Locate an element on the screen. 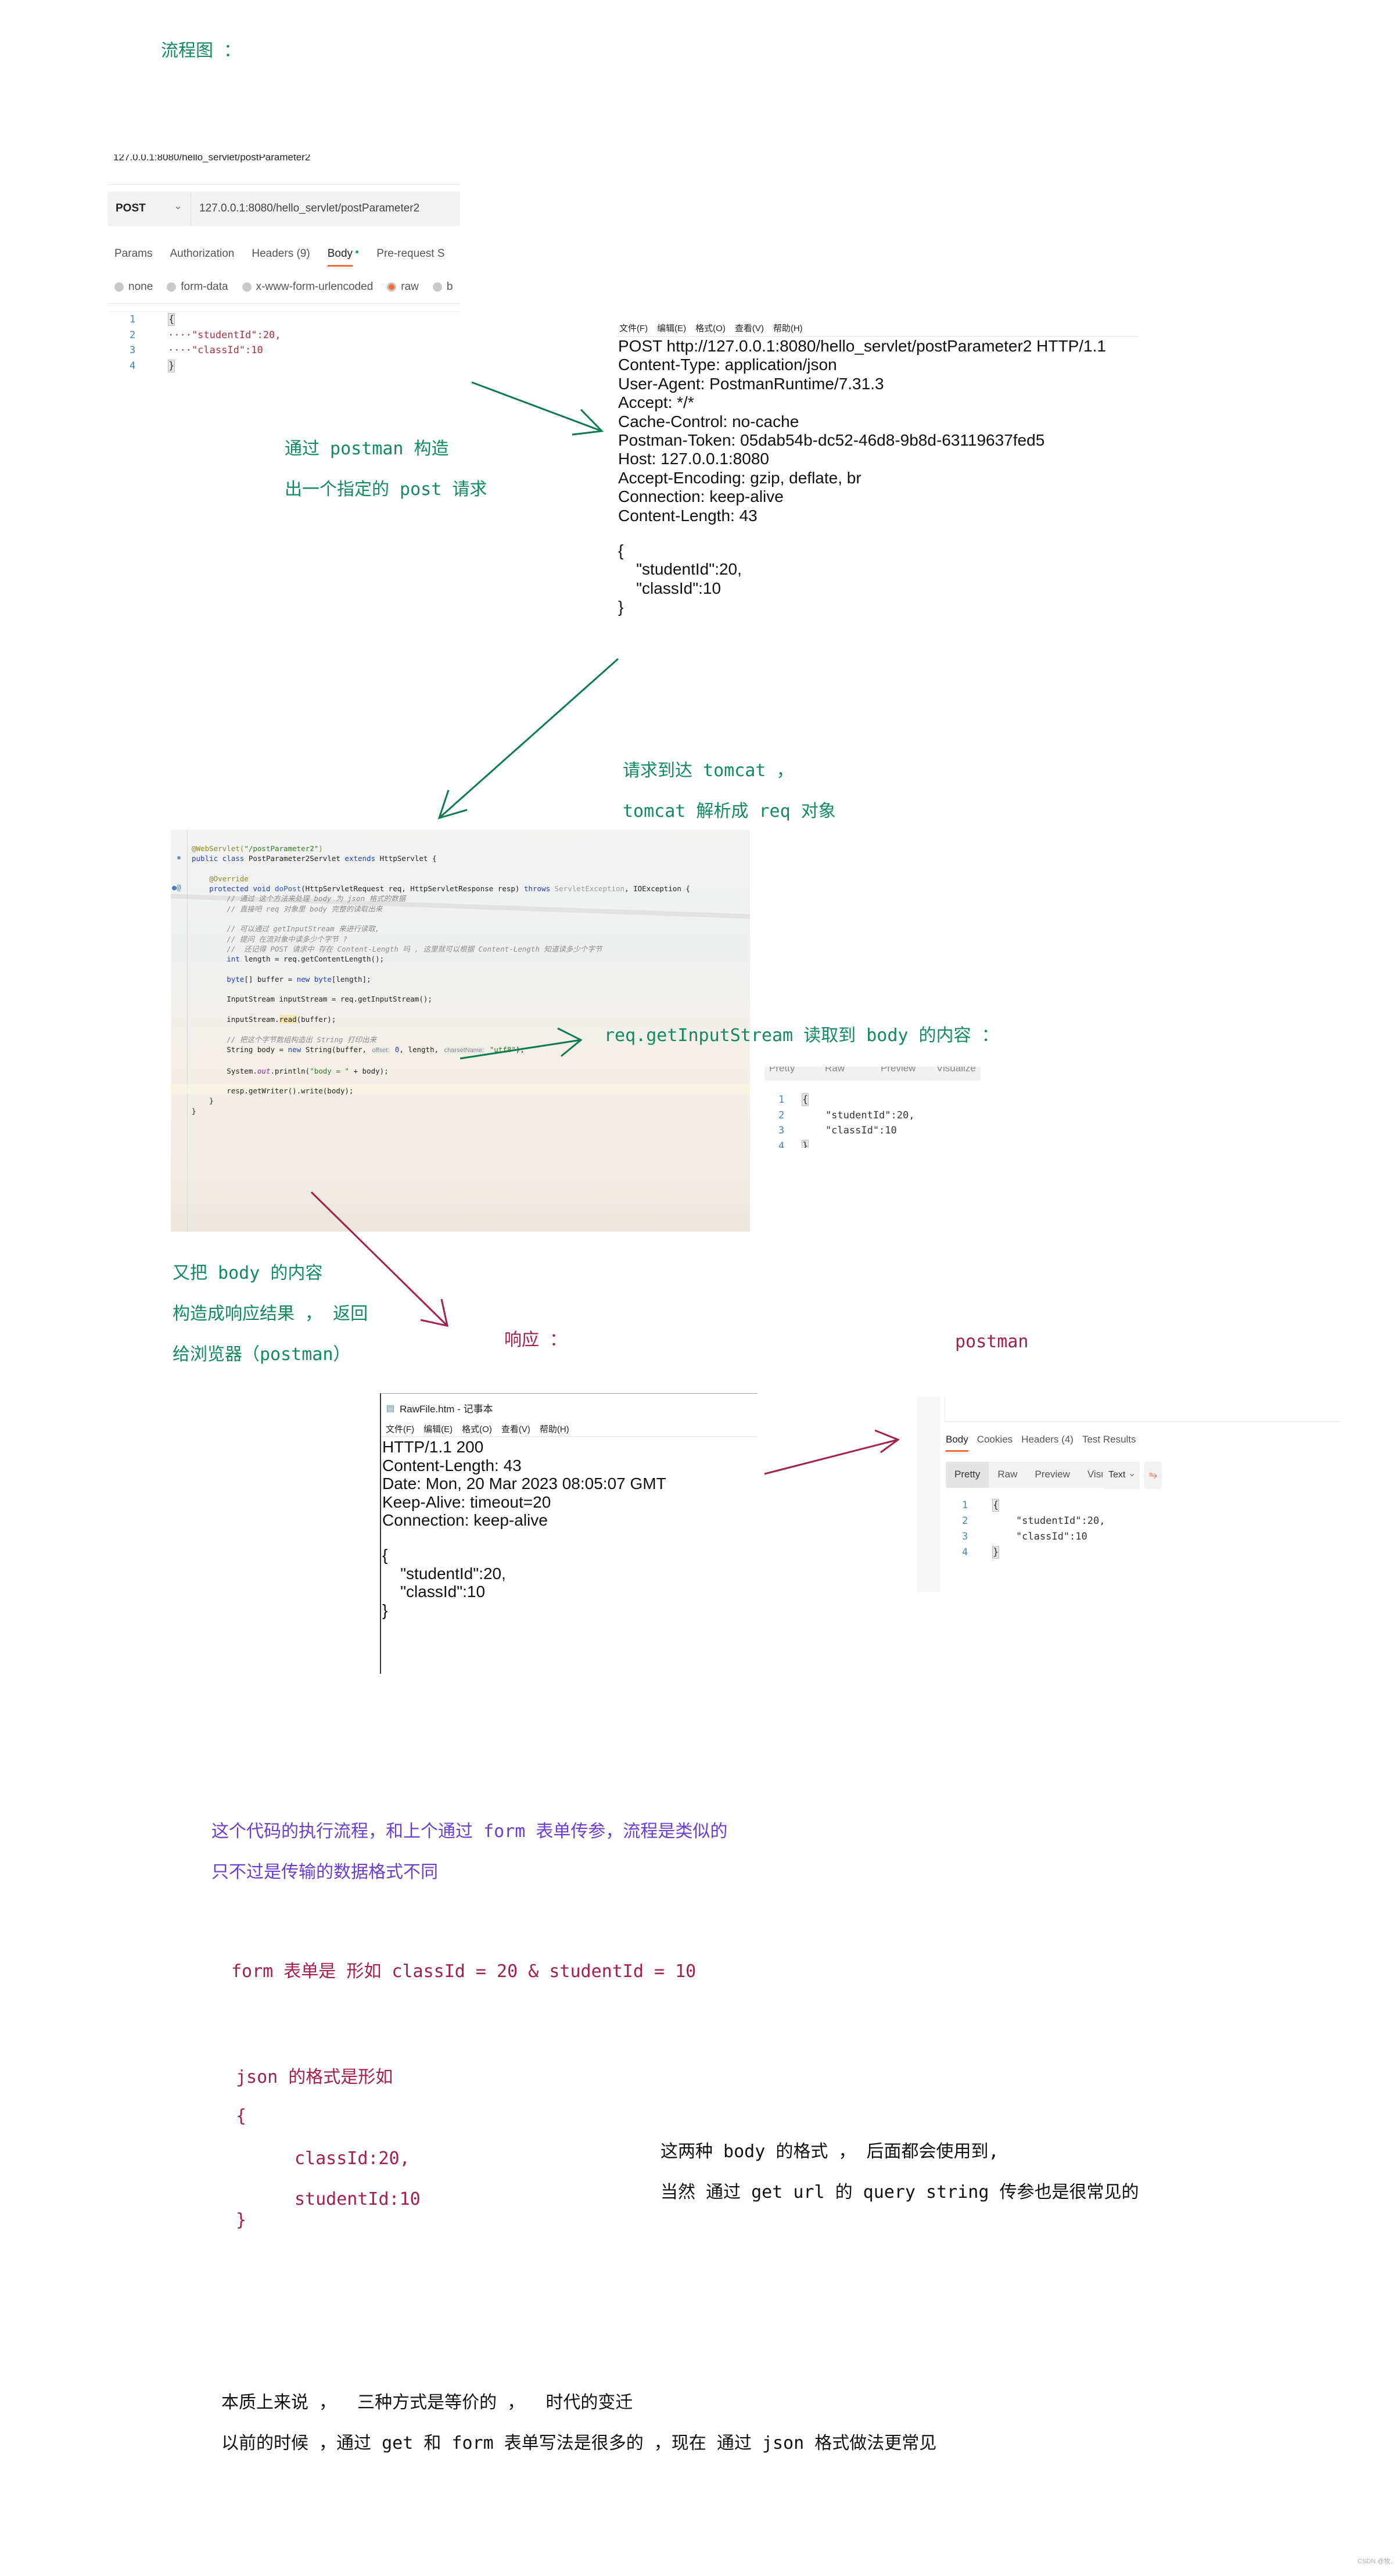 Image resolution: width=1400 pixels, height=2576 pixels. arrow-postman-to-request is located at coordinates (538, 408).